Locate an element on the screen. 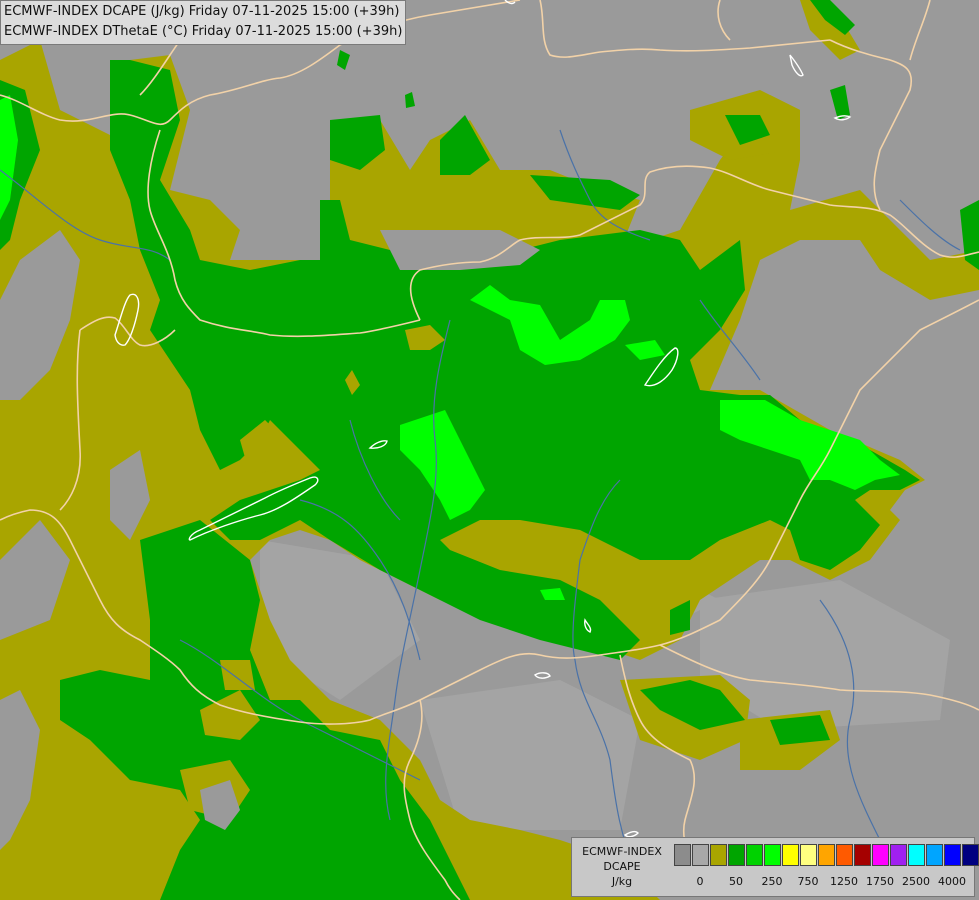  legend-tick-label: 2500 is located at coordinates (916, 881).